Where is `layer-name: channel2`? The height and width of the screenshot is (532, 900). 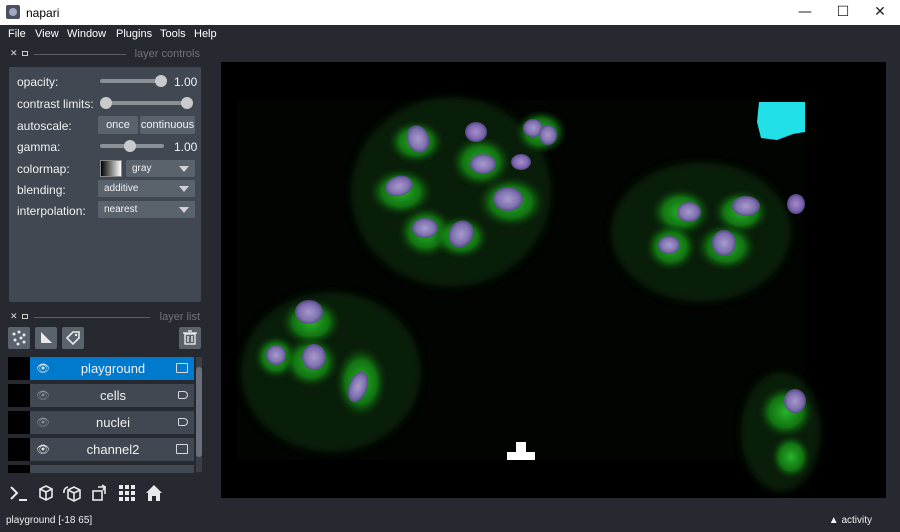 layer-name: channel2 is located at coordinates (113, 449).